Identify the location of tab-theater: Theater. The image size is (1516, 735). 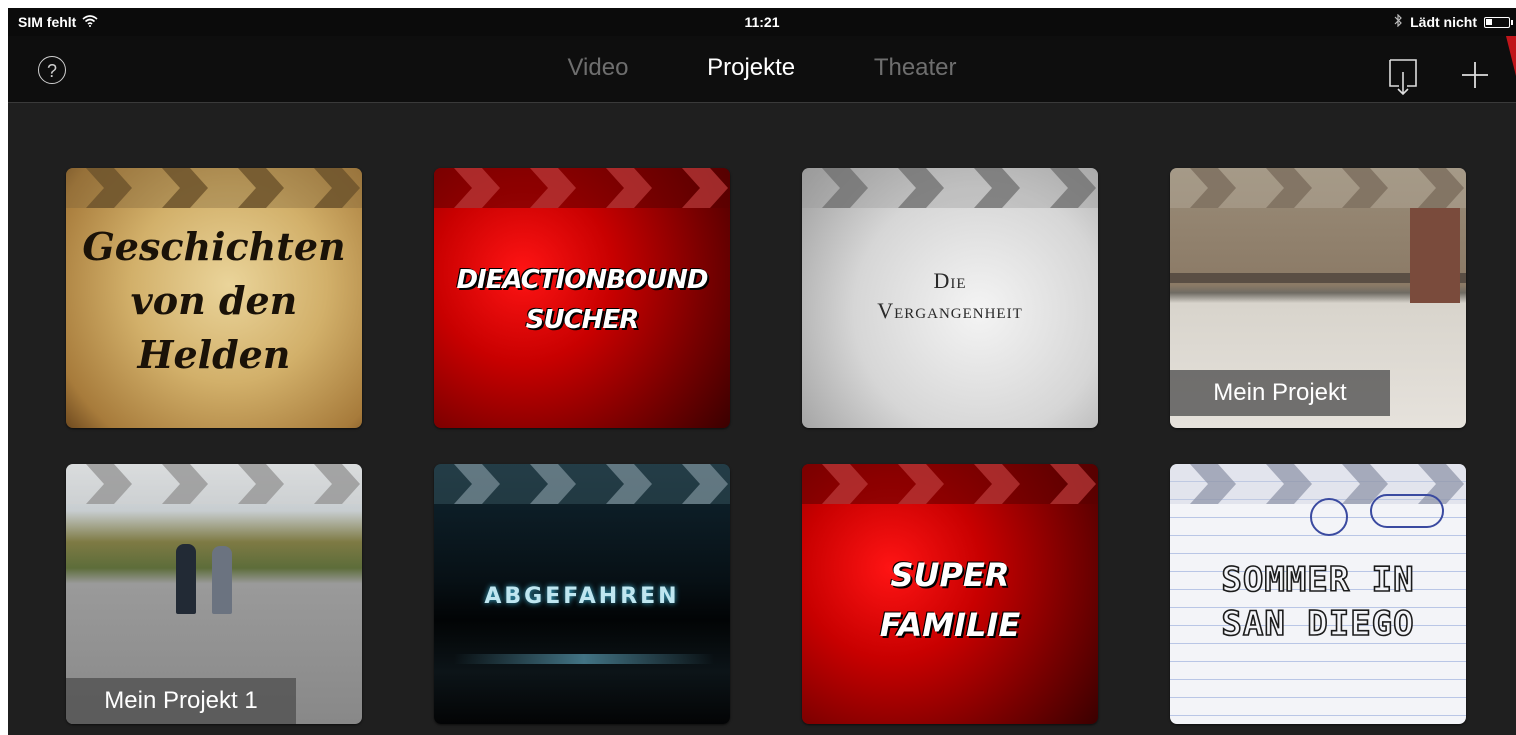
(915, 68).